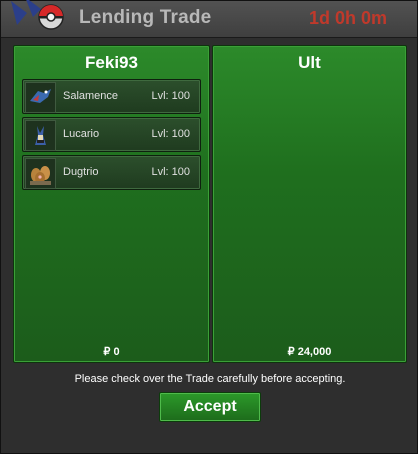 The width and height of the screenshot is (418, 454). I want to click on trade-timer: 1d 0h 0m, so click(347, 18).